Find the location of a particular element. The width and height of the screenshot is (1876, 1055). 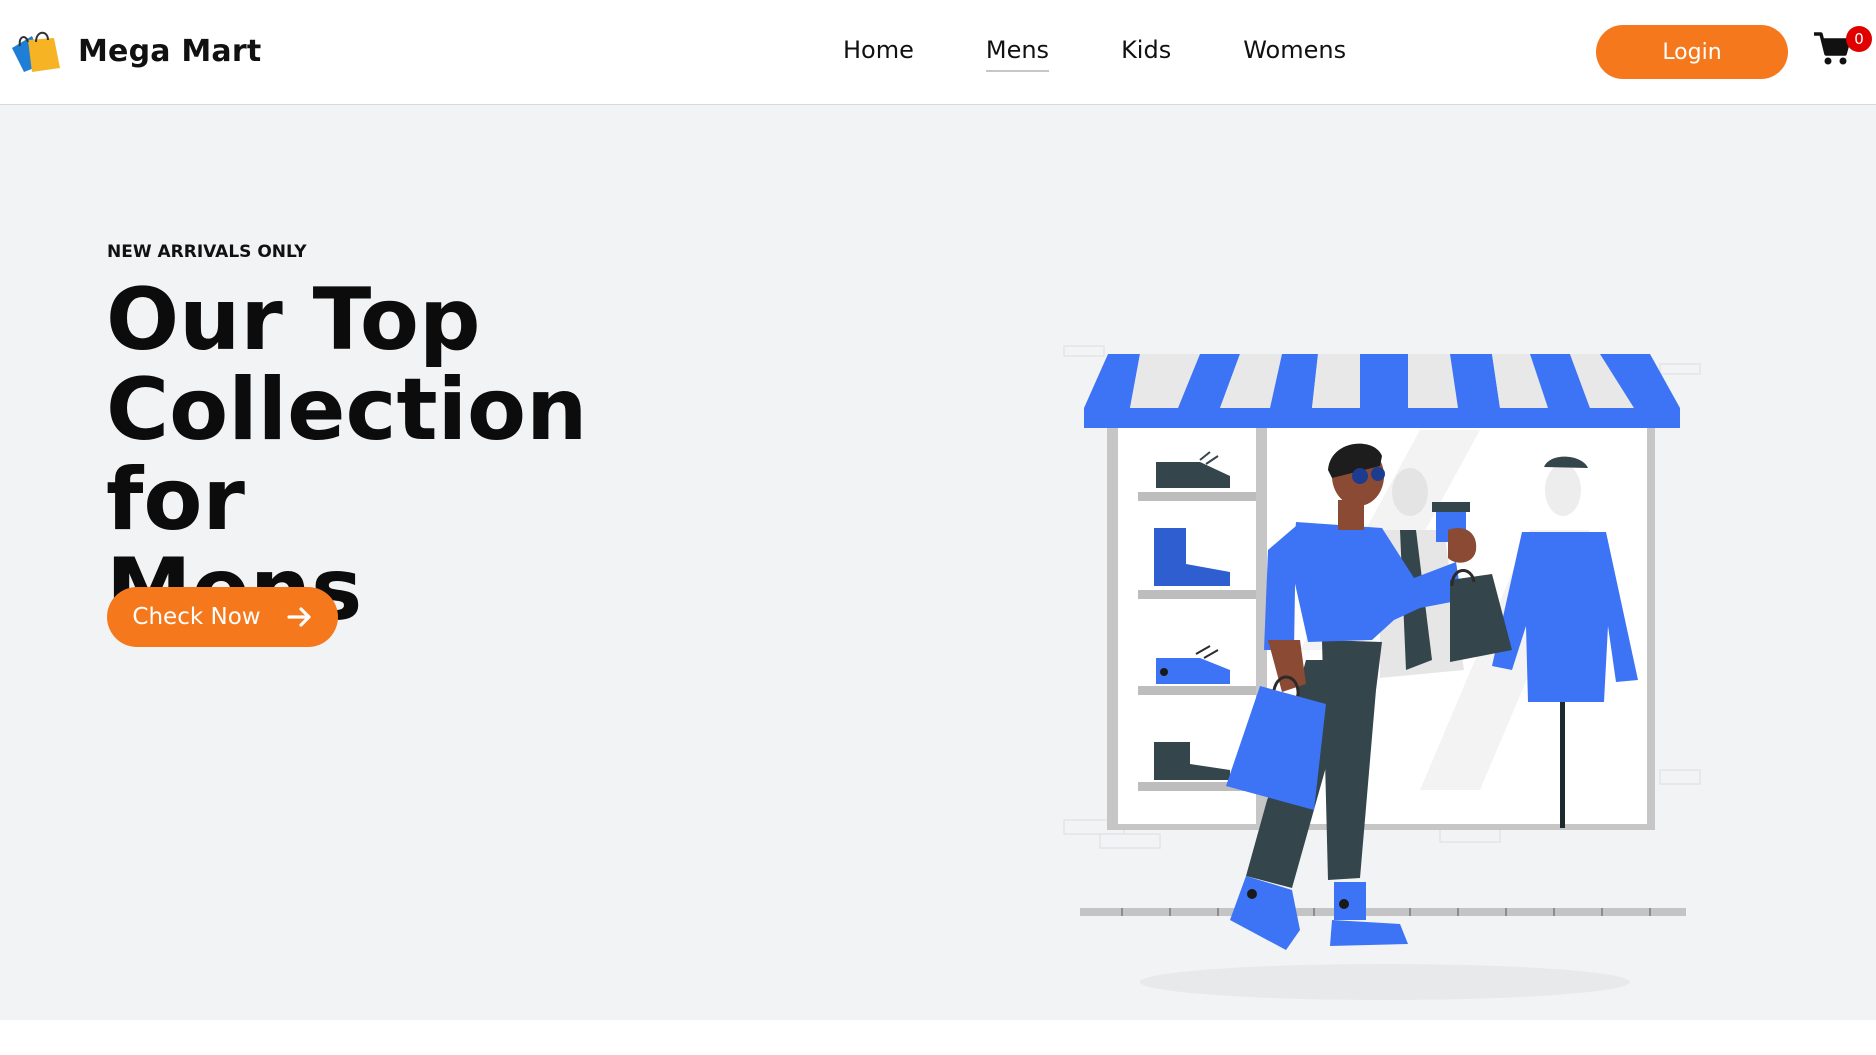

hero-title-line-1: Our Top is located at coordinates (293, 320).